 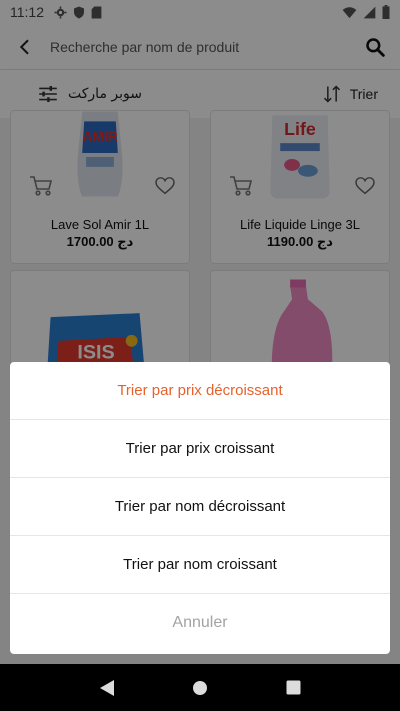 What do you see at coordinates (293, 687) in the screenshot?
I see `nav-recents-icon` at bounding box center [293, 687].